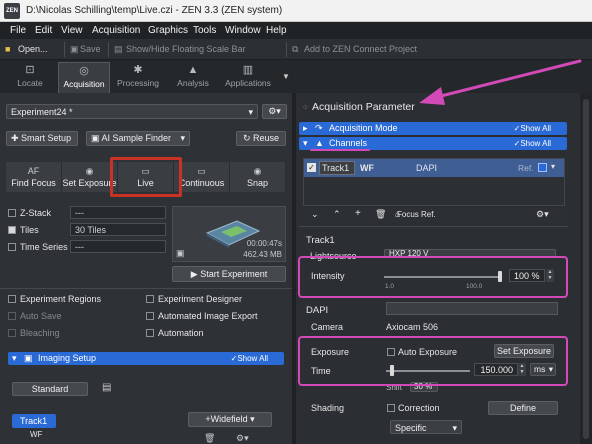 The height and width of the screenshot is (444, 592). Describe the element at coordinates (41, 316) in the screenshot. I see `auto-save-label: Auto Save` at that location.